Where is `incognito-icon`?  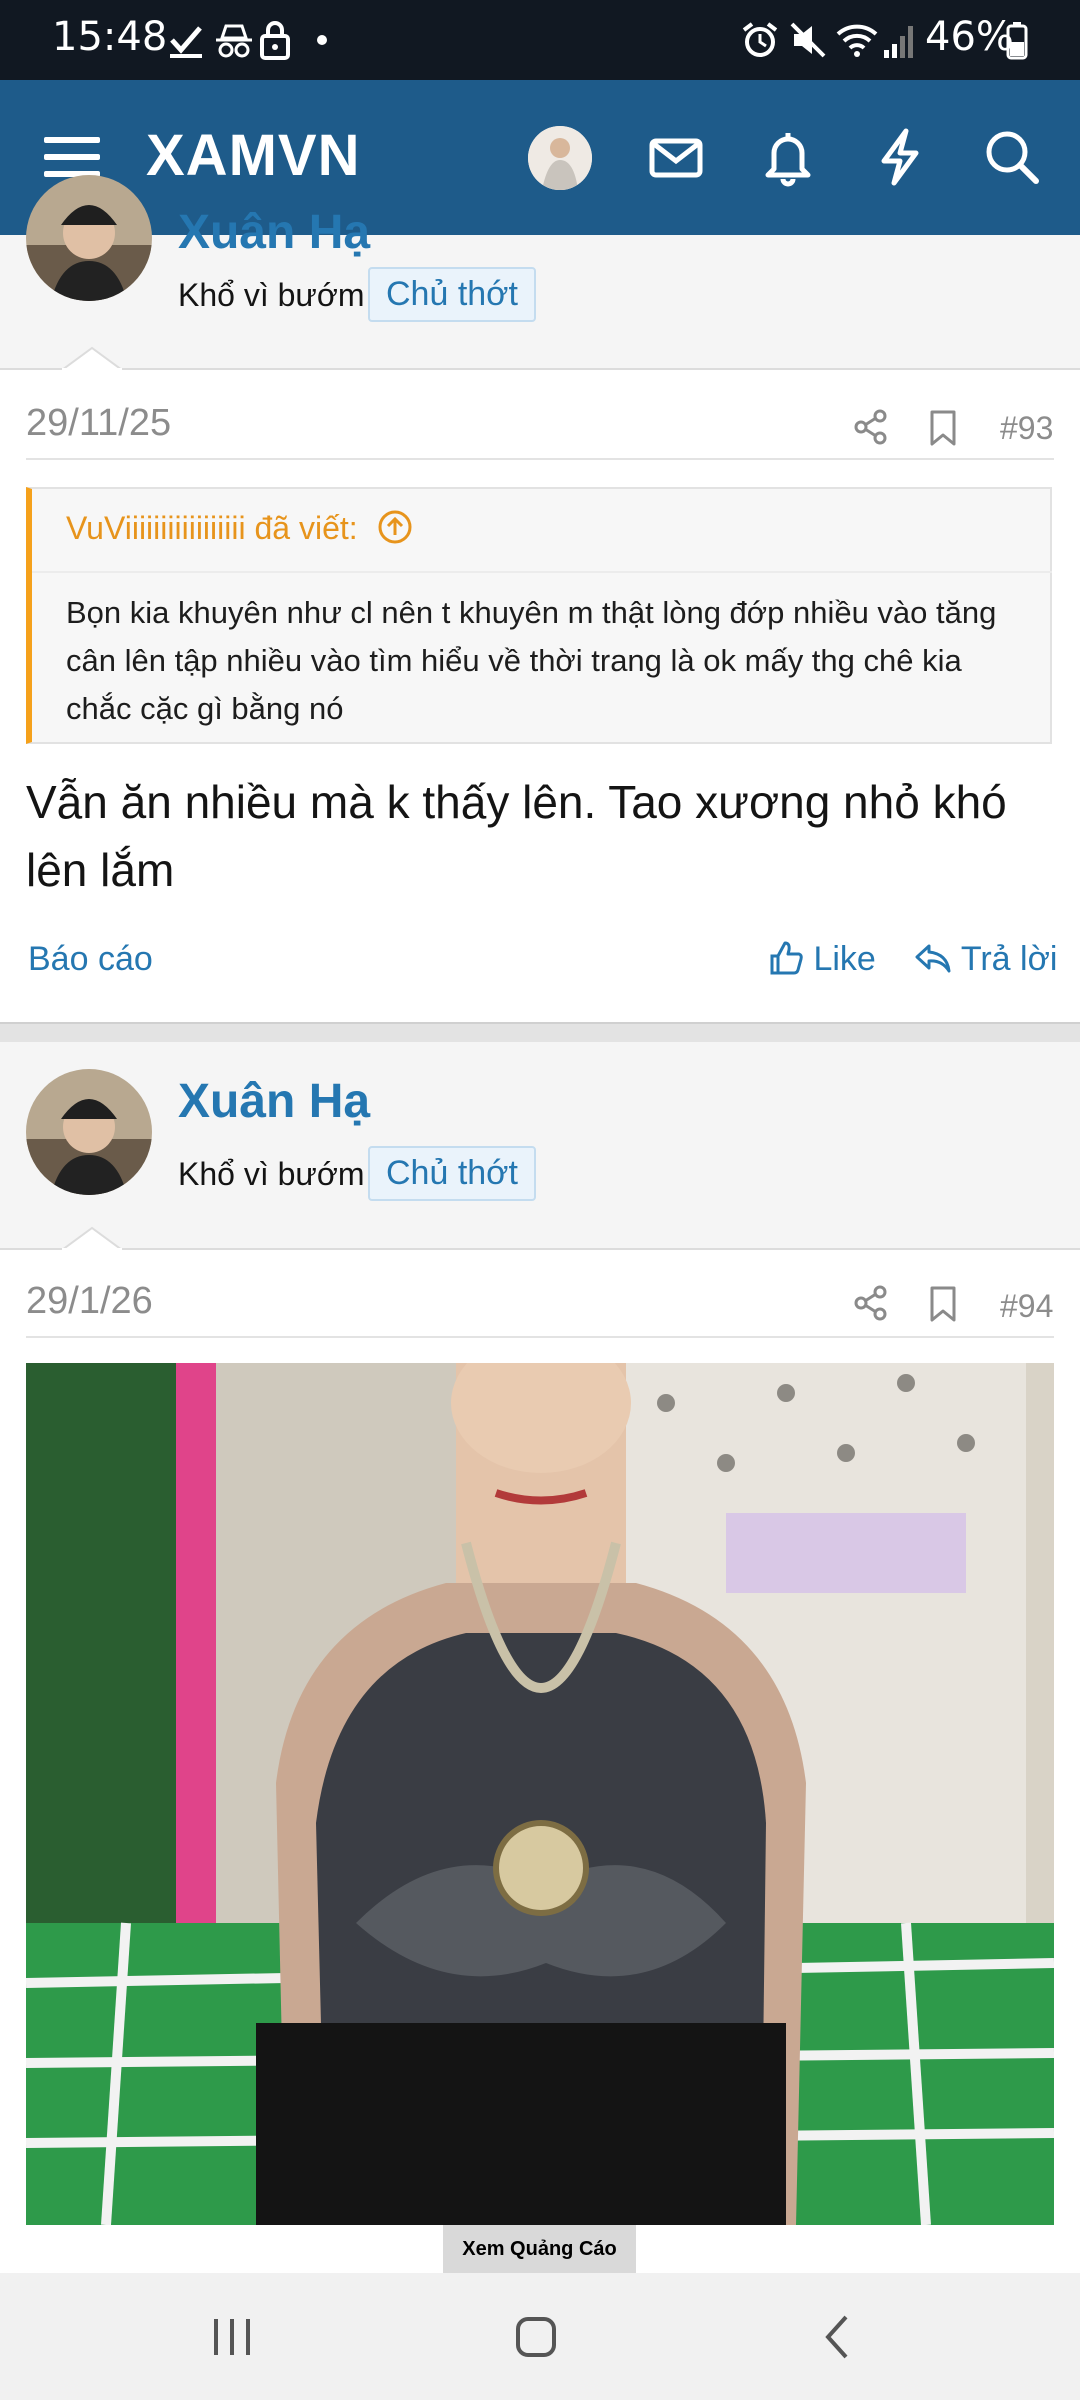 incognito-icon is located at coordinates (234, 41).